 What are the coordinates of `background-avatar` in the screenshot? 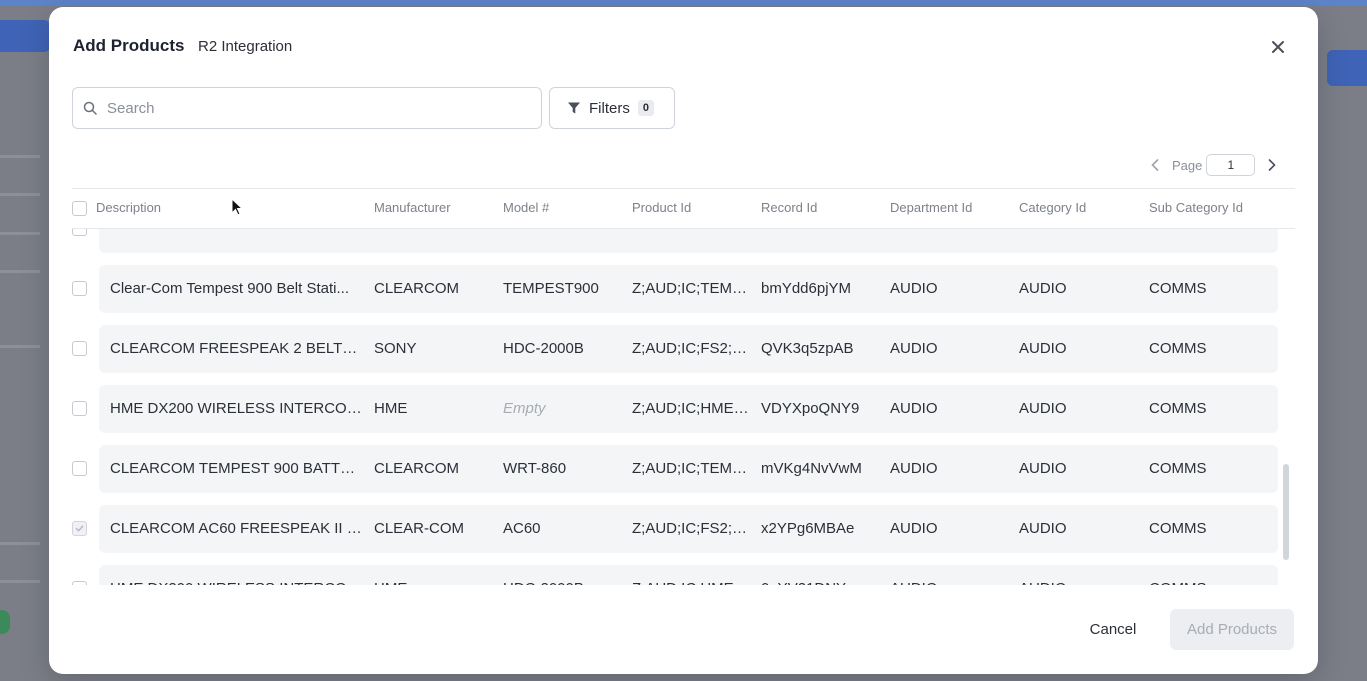 It's located at (5, 622).